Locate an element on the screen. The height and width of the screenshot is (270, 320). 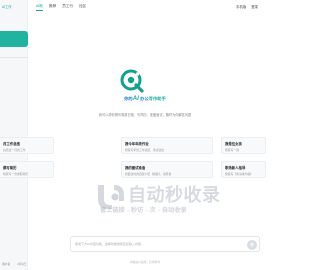
card-title: 撰写简历 is located at coordinates (10, 167).